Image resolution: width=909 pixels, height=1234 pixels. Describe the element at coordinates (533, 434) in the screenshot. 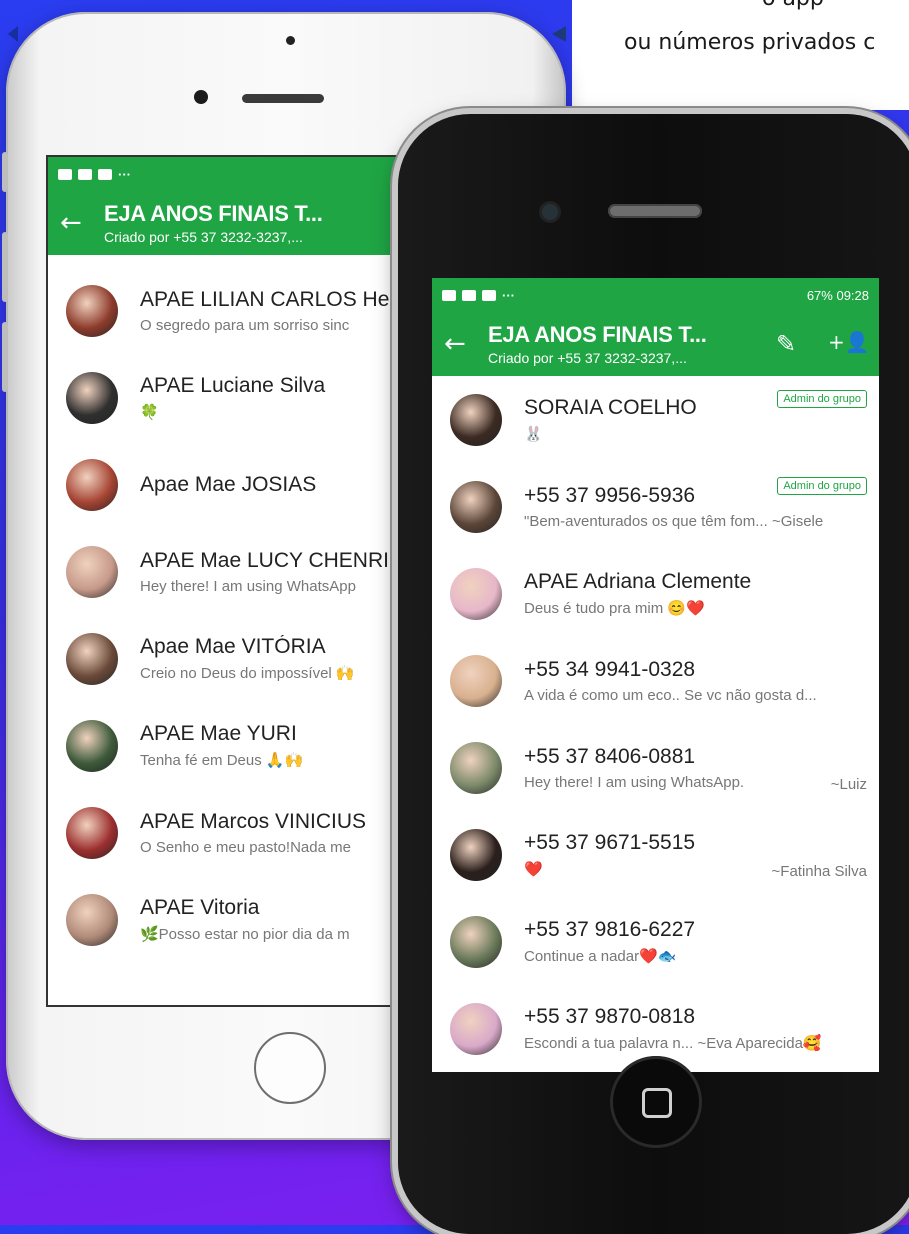

I see `member-status: 🐰` at that location.